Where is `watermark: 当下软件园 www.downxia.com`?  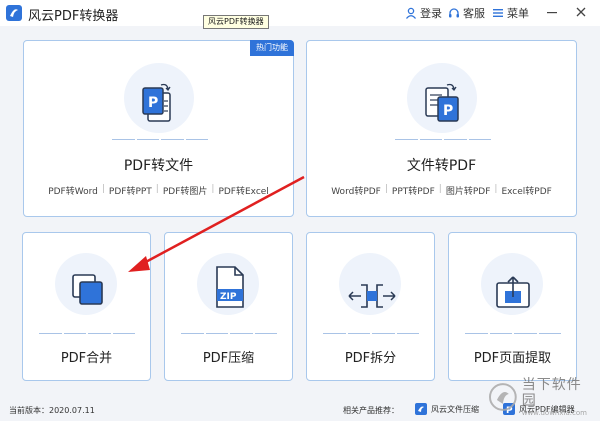 watermark: 当下软件园 www.downxia.com is located at coordinates (542, 397).